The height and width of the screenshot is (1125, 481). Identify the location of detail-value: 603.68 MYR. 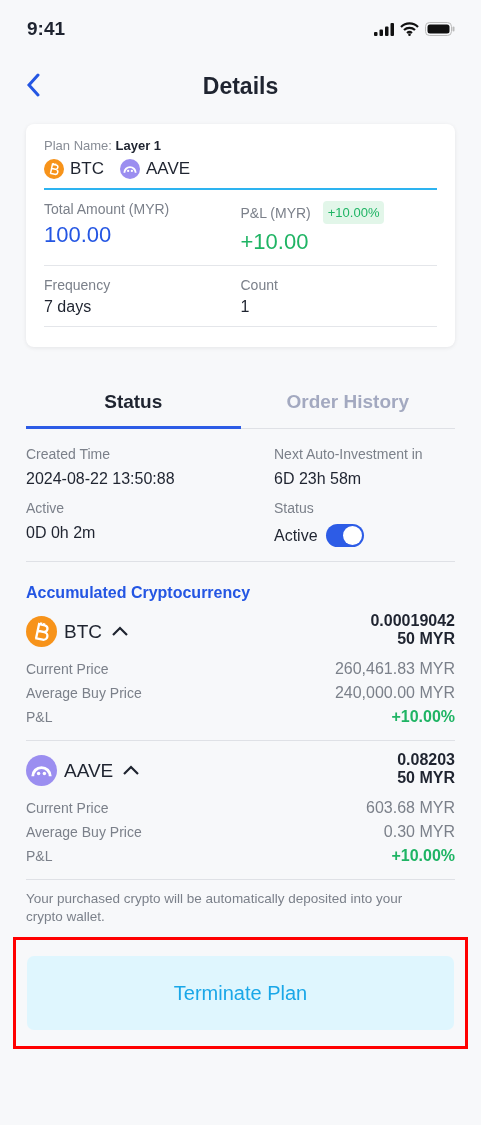
(410, 808).